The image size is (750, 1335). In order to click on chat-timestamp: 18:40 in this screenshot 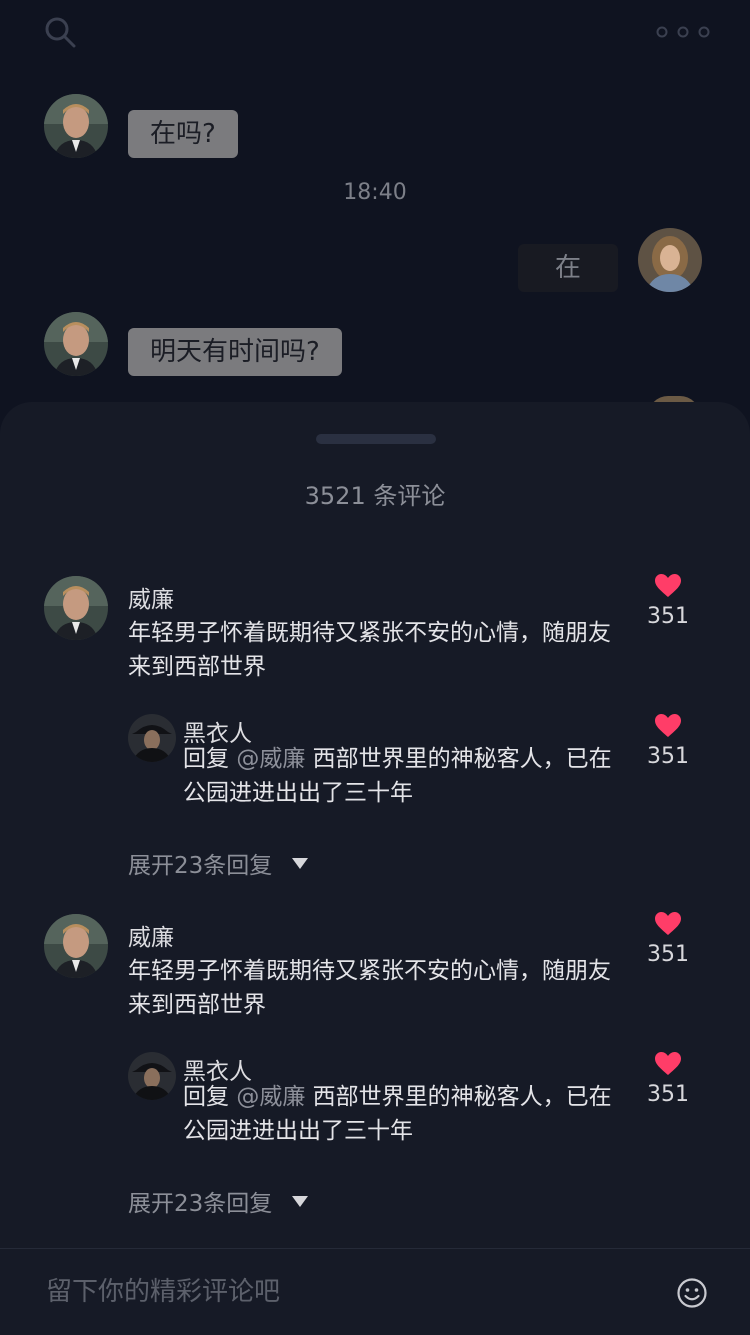, I will do `click(375, 192)`.